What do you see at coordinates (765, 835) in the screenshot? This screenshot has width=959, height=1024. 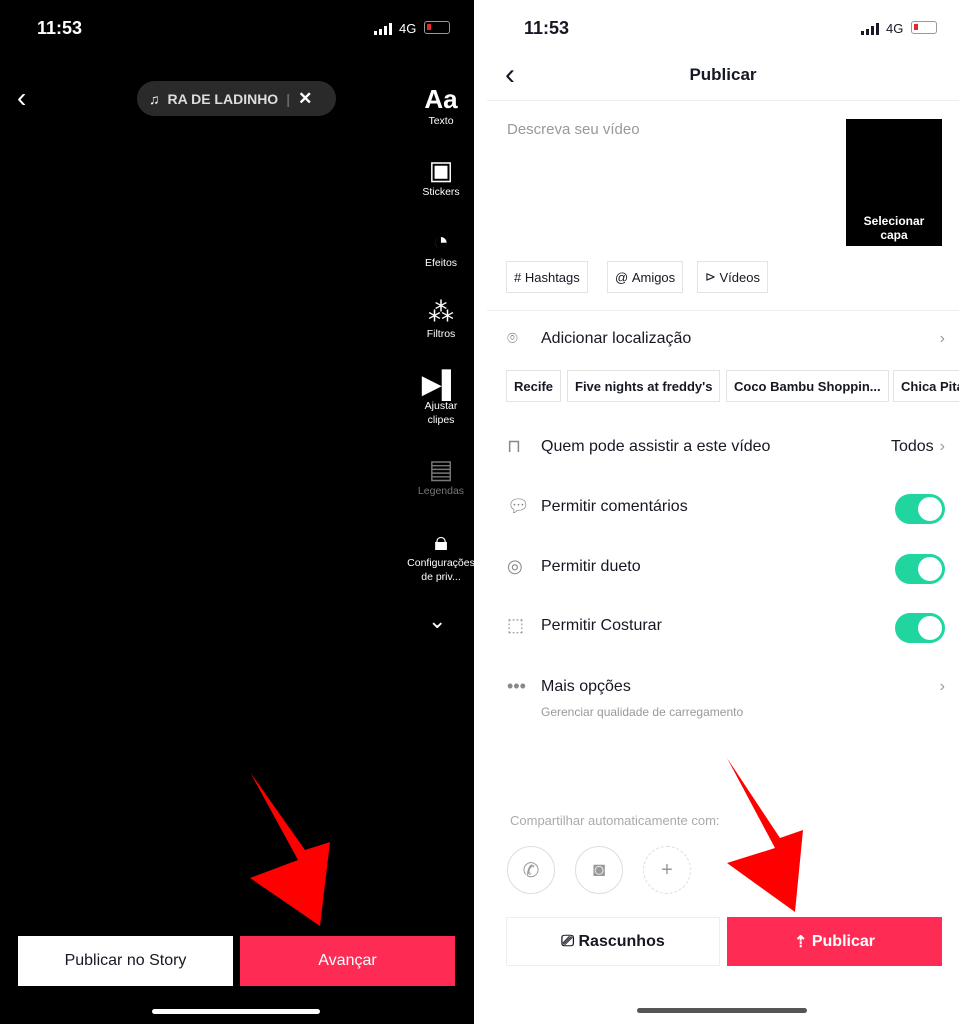 I see `red-arrow-right` at bounding box center [765, 835].